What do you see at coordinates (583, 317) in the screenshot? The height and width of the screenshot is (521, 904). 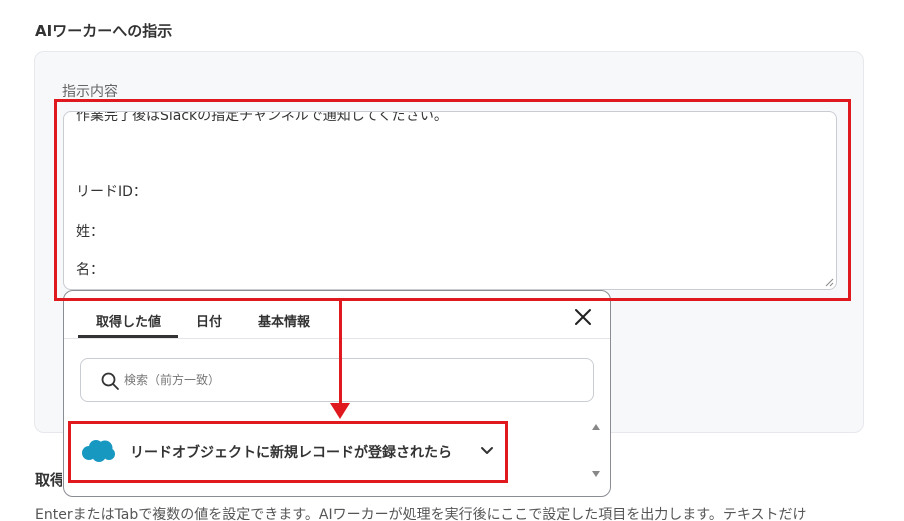 I see `close-icon` at bounding box center [583, 317].